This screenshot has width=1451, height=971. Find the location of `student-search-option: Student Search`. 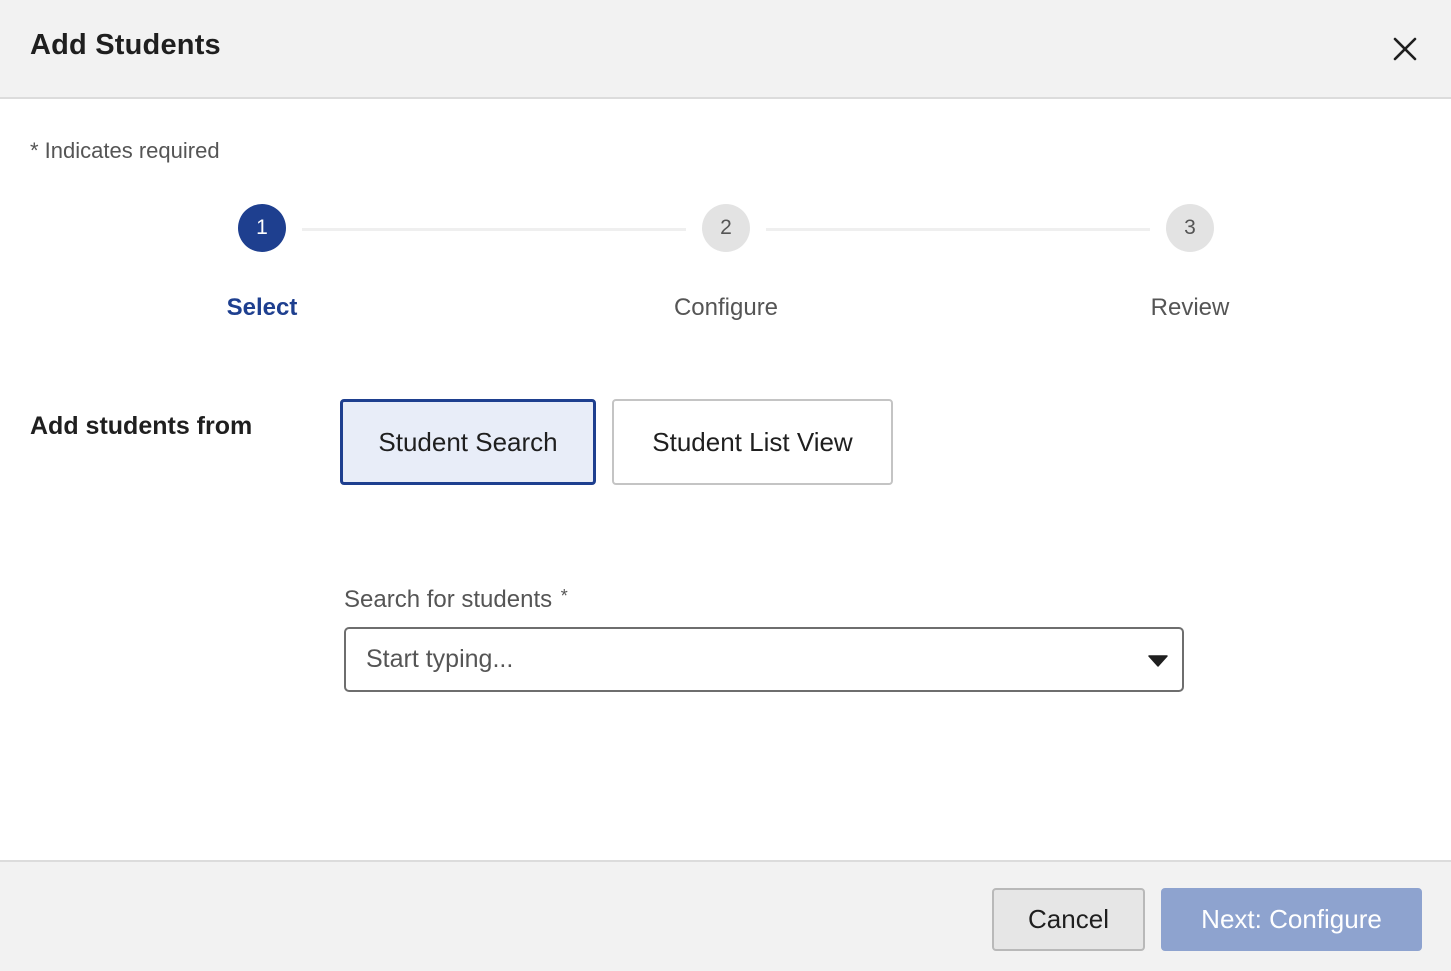

student-search-option: Student Search is located at coordinates (468, 442).